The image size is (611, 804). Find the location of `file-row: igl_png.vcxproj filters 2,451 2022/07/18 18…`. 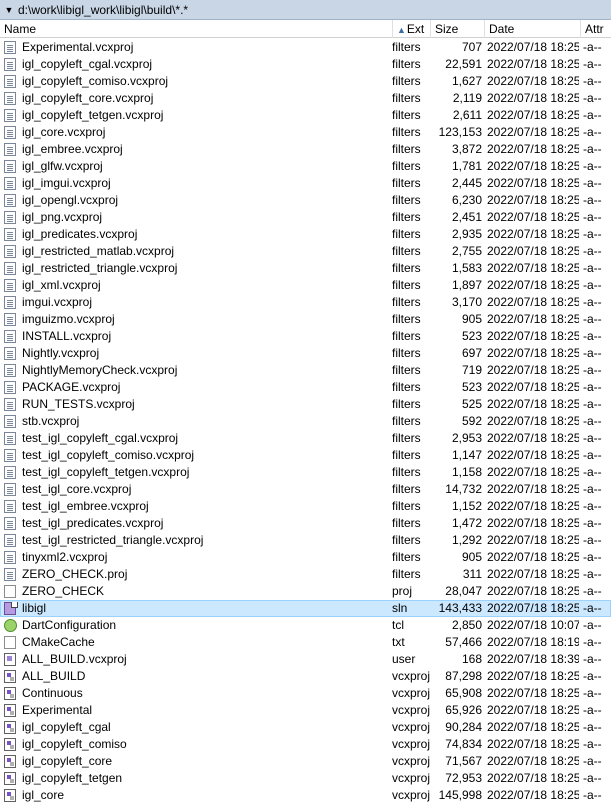

file-row: igl_png.vcxproj filters 2,451 2022/07/18 18… is located at coordinates (305, 217).